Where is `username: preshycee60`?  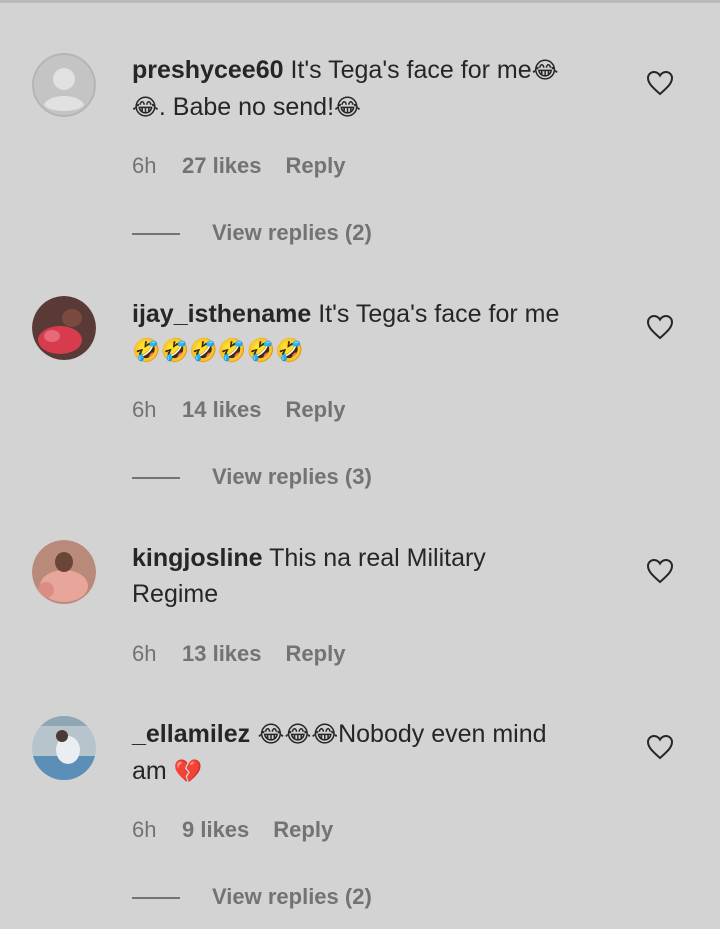
username: preshycee60 is located at coordinates (208, 70).